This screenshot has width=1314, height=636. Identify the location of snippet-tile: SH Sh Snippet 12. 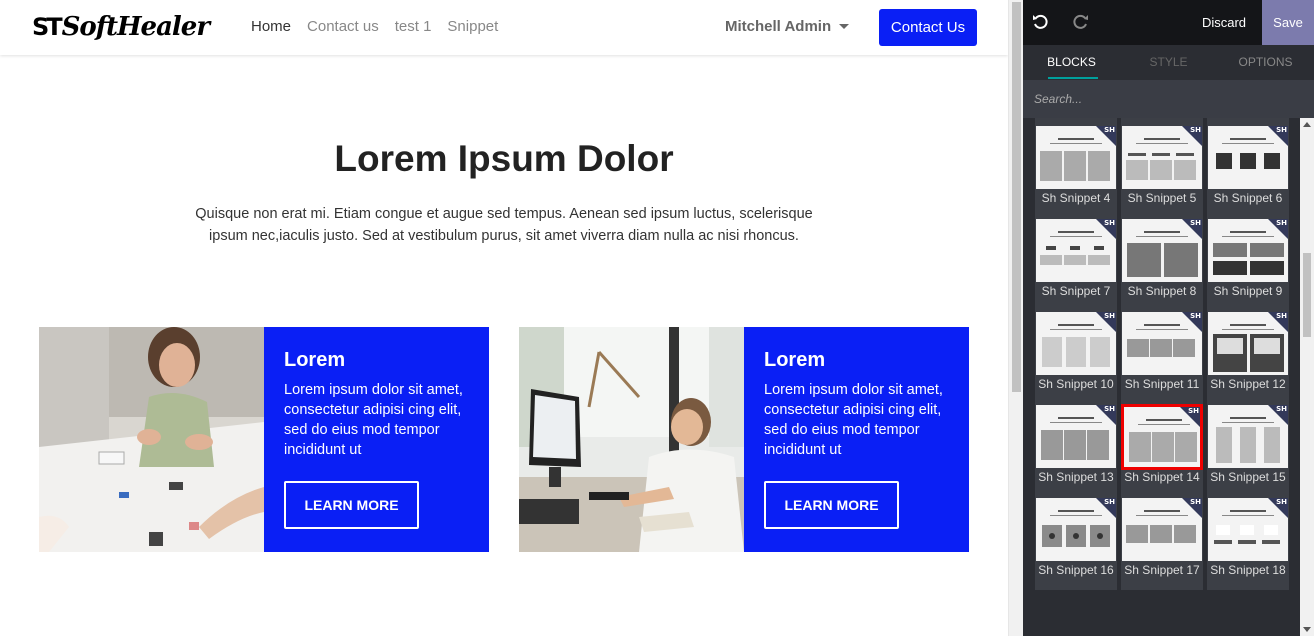
(1248, 357).